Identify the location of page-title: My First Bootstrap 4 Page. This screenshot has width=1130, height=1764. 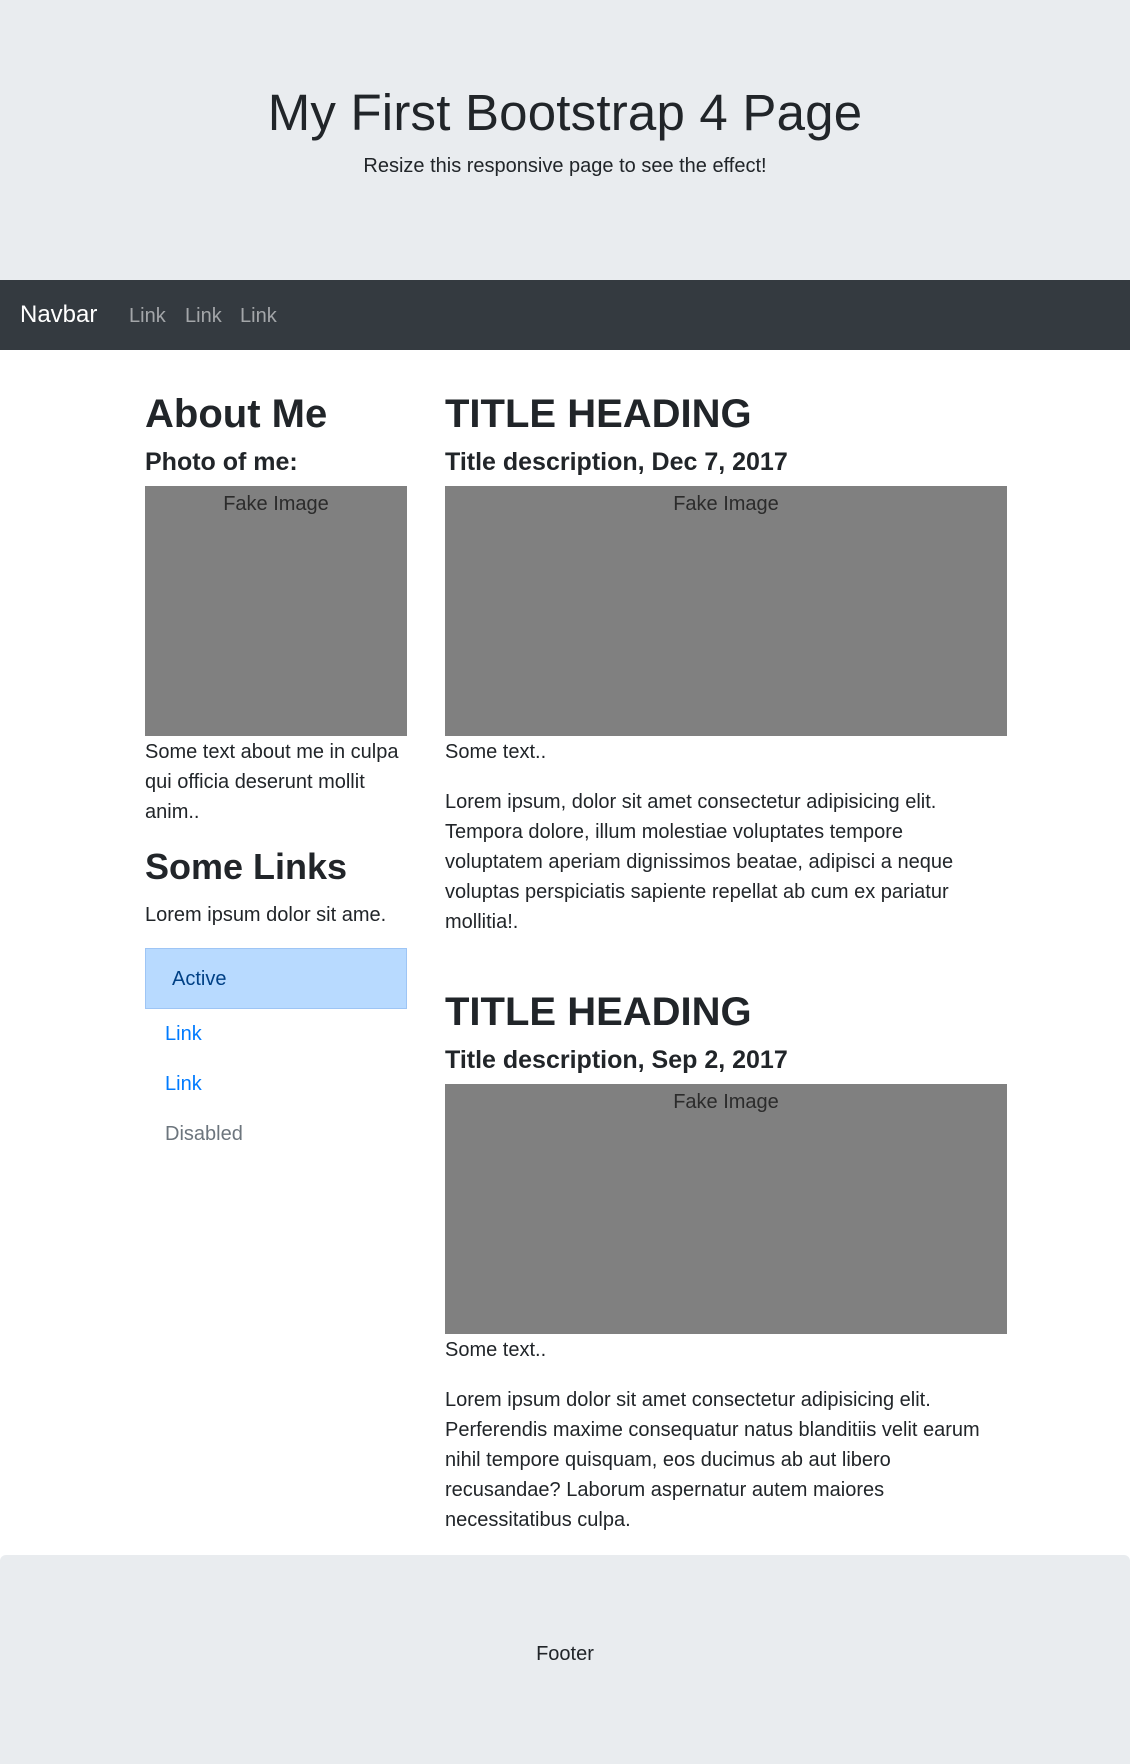
(565, 112).